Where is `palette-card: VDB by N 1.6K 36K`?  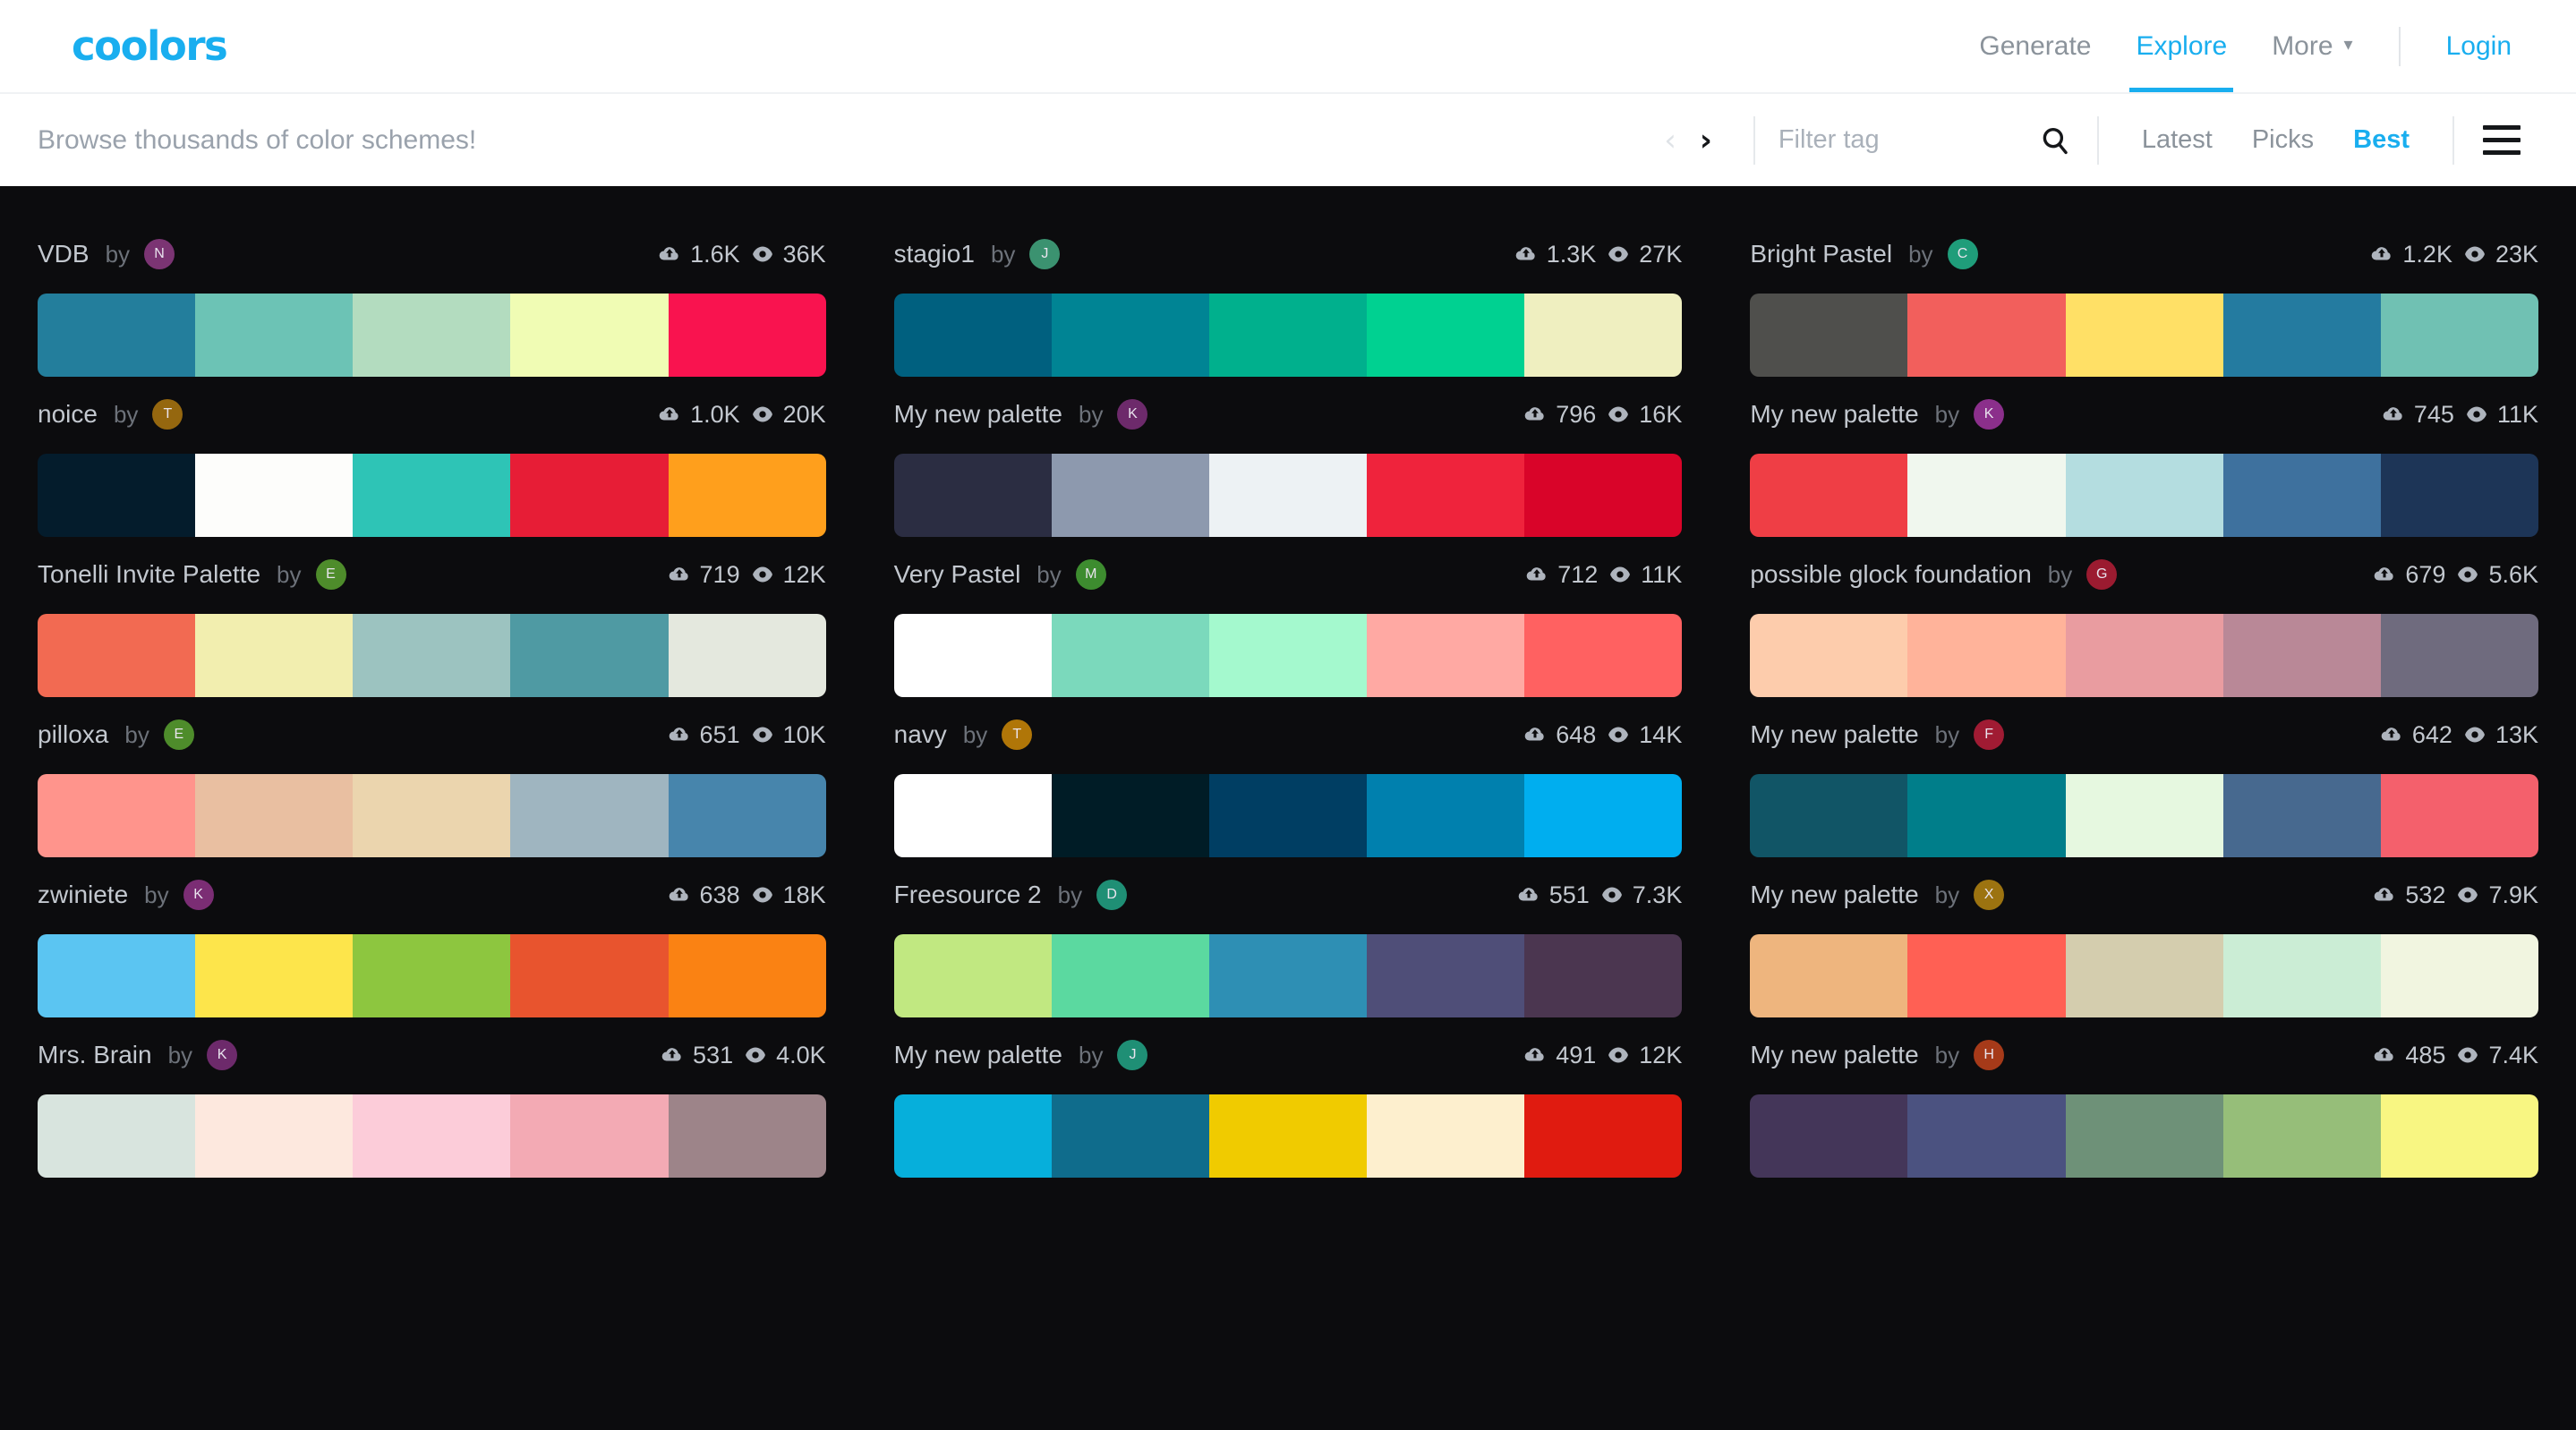 palette-card: VDB by N 1.6K 36K is located at coordinates (432, 297).